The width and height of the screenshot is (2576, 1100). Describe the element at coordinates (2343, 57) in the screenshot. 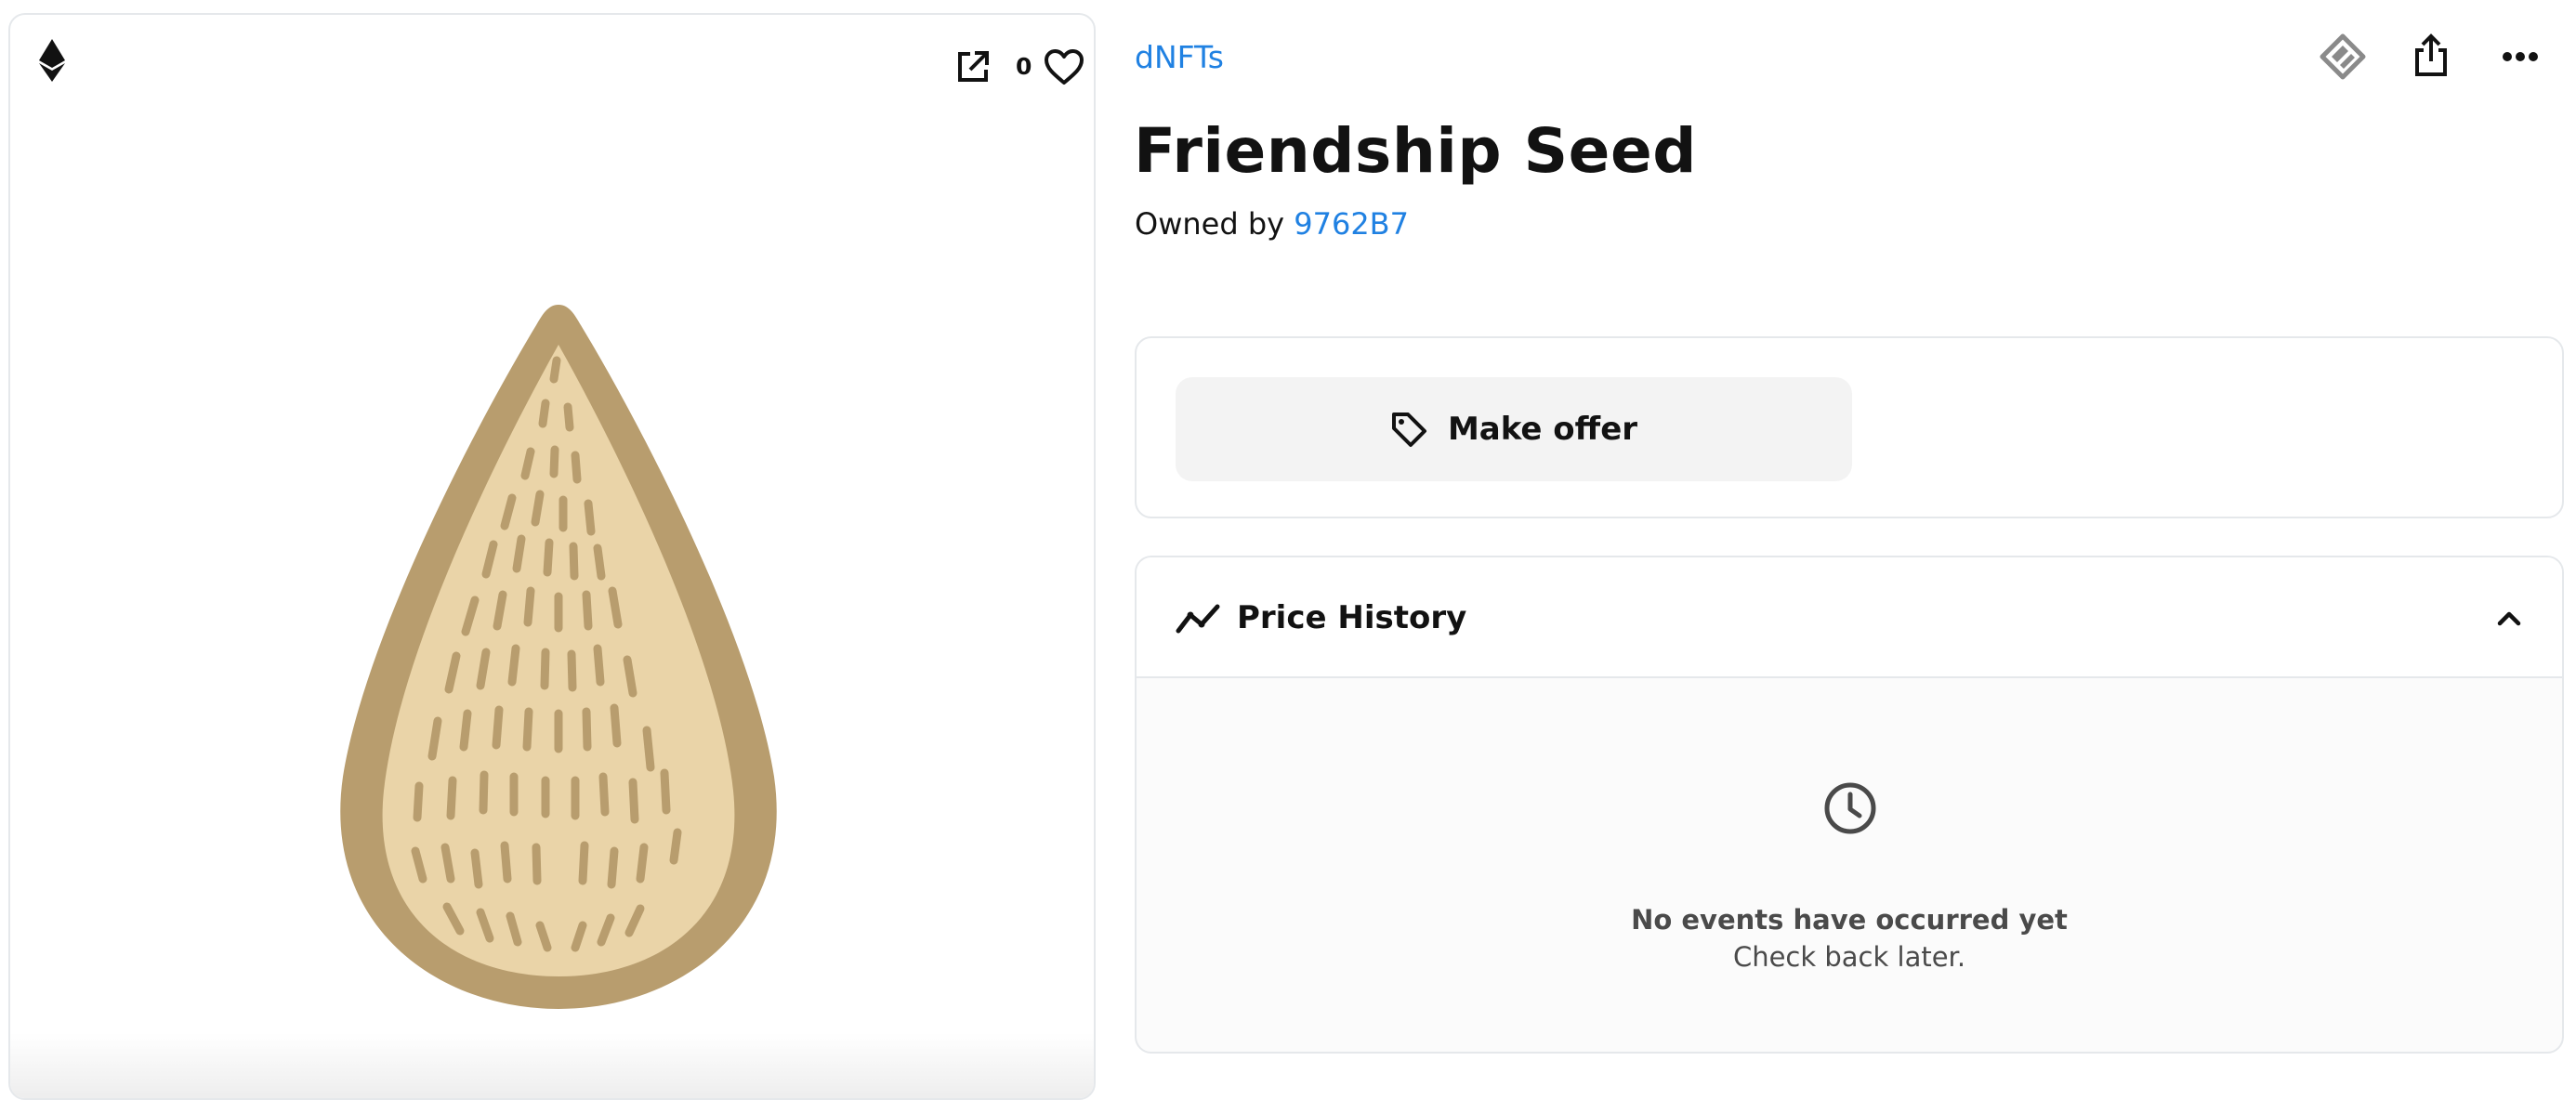

I see `transfer-icon` at that location.